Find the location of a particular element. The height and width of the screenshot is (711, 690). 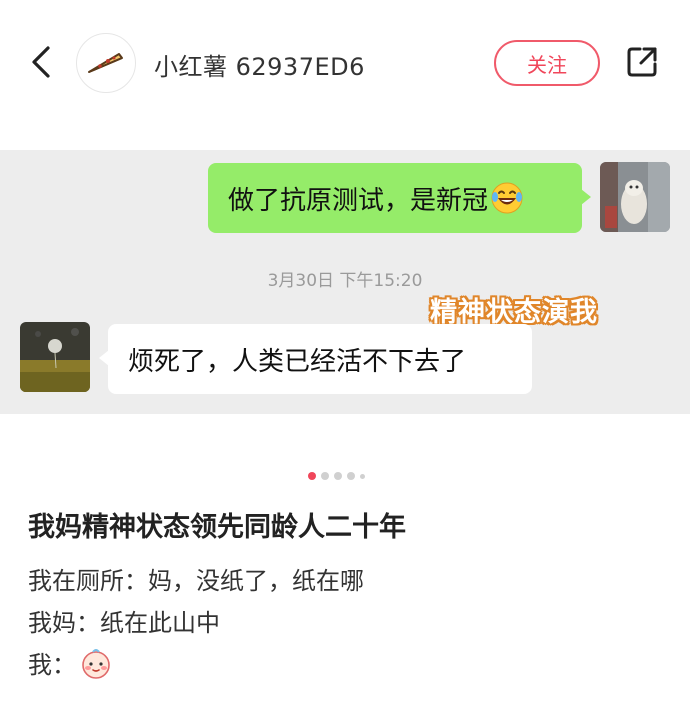

post-body-line: 我在厕所：妈，没纸了，纸在哪 is located at coordinates (196, 581).